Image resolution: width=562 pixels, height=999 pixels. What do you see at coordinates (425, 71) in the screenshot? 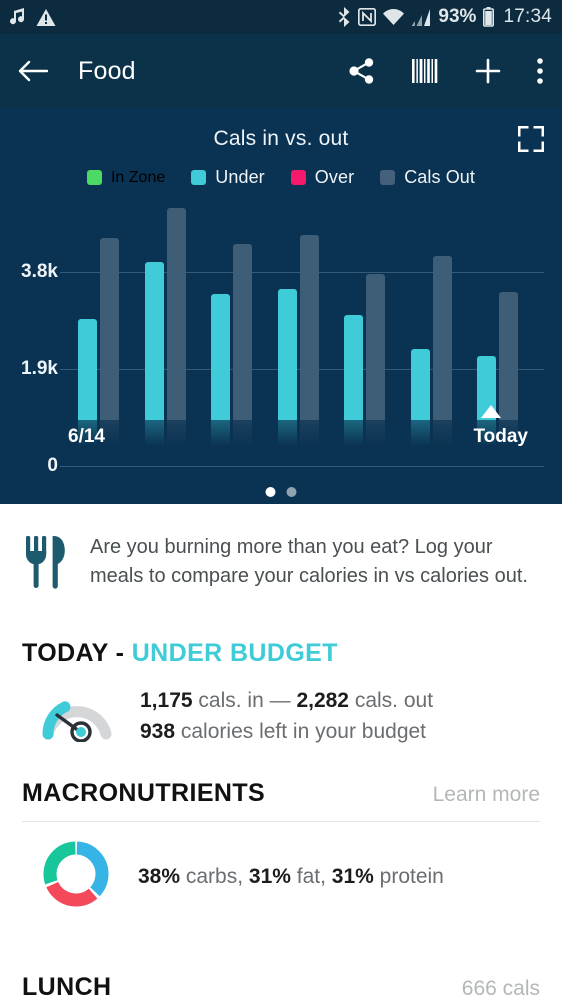
I see `barcode-scan-icon` at bounding box center [425, 71].